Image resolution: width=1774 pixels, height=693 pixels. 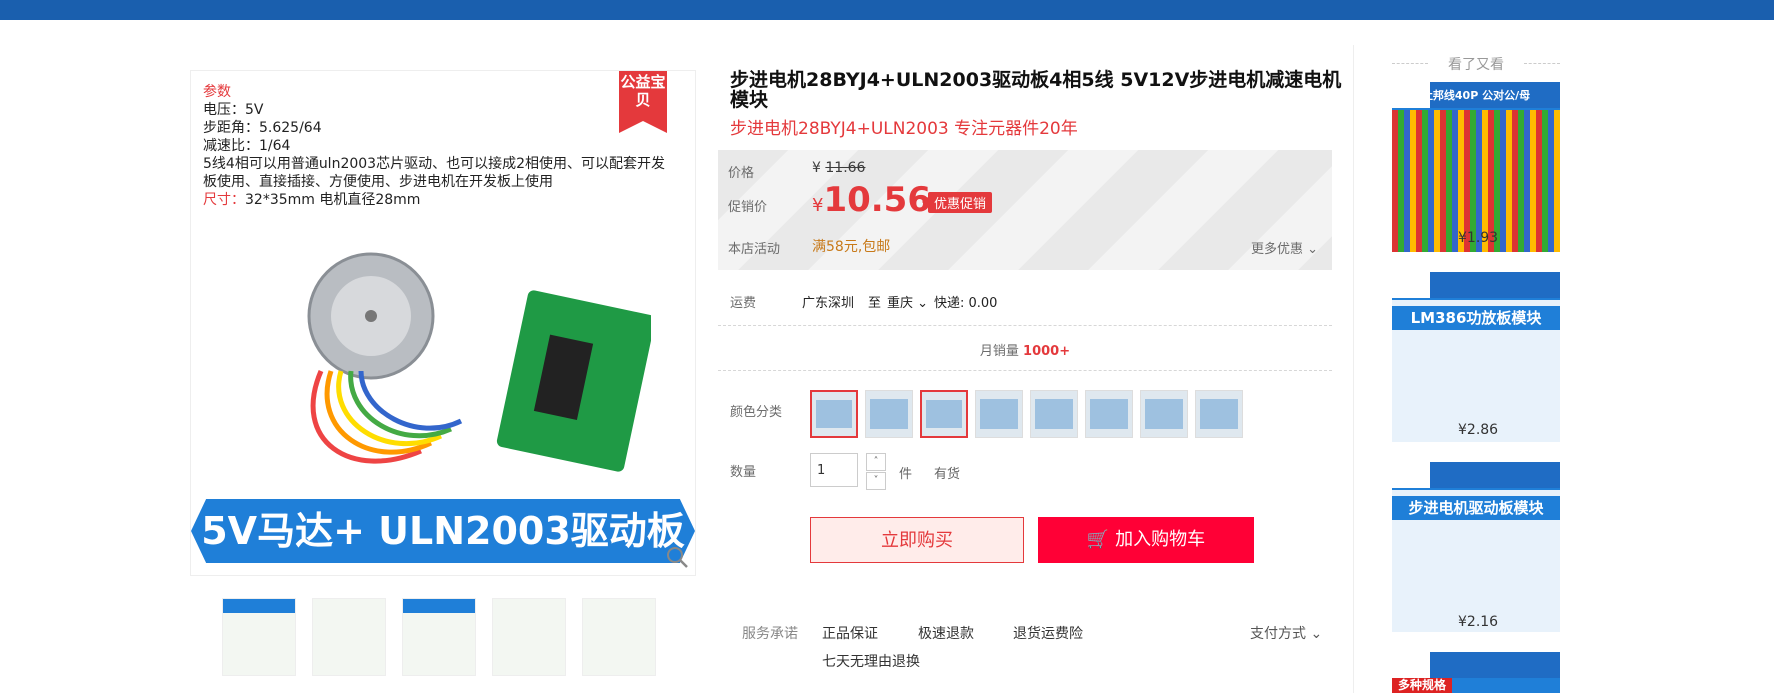 What do you see at coordinates (741, 173) in the screenshot?
I see `price-label: 价格` at bounding box center [741, 173].